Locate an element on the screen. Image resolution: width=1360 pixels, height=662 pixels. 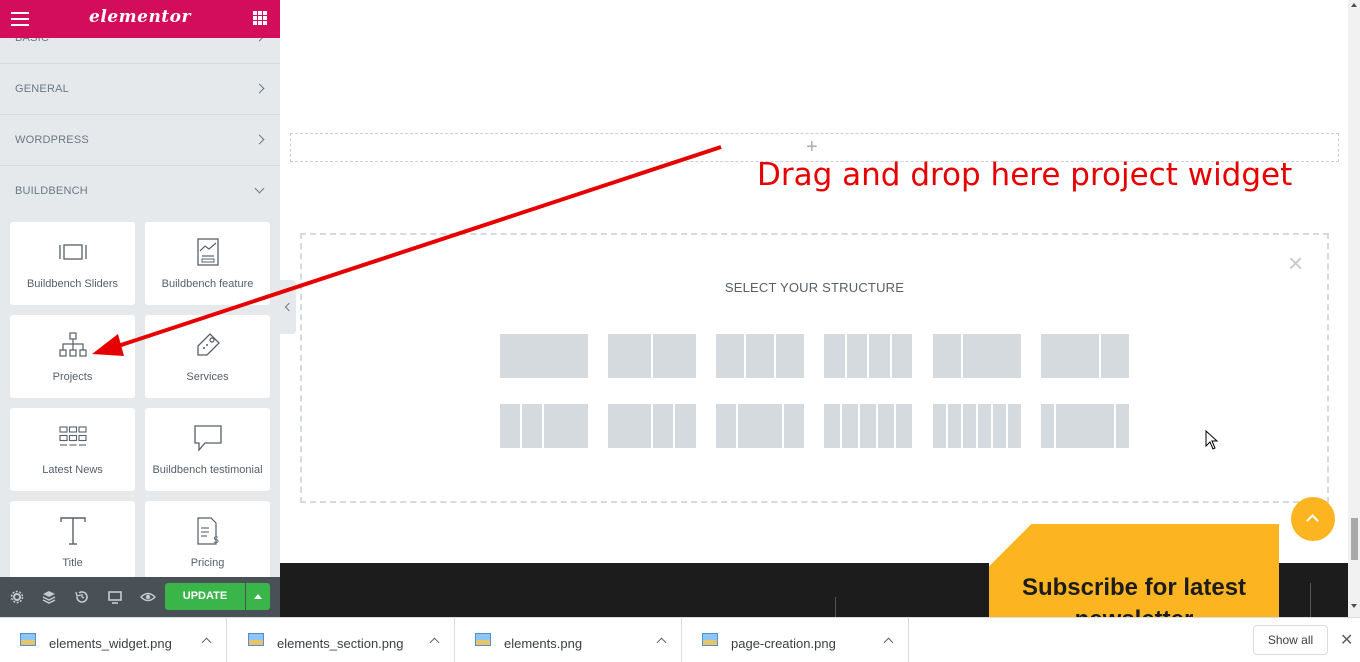
download-item: elements.png is located at coordinates (568, 639).